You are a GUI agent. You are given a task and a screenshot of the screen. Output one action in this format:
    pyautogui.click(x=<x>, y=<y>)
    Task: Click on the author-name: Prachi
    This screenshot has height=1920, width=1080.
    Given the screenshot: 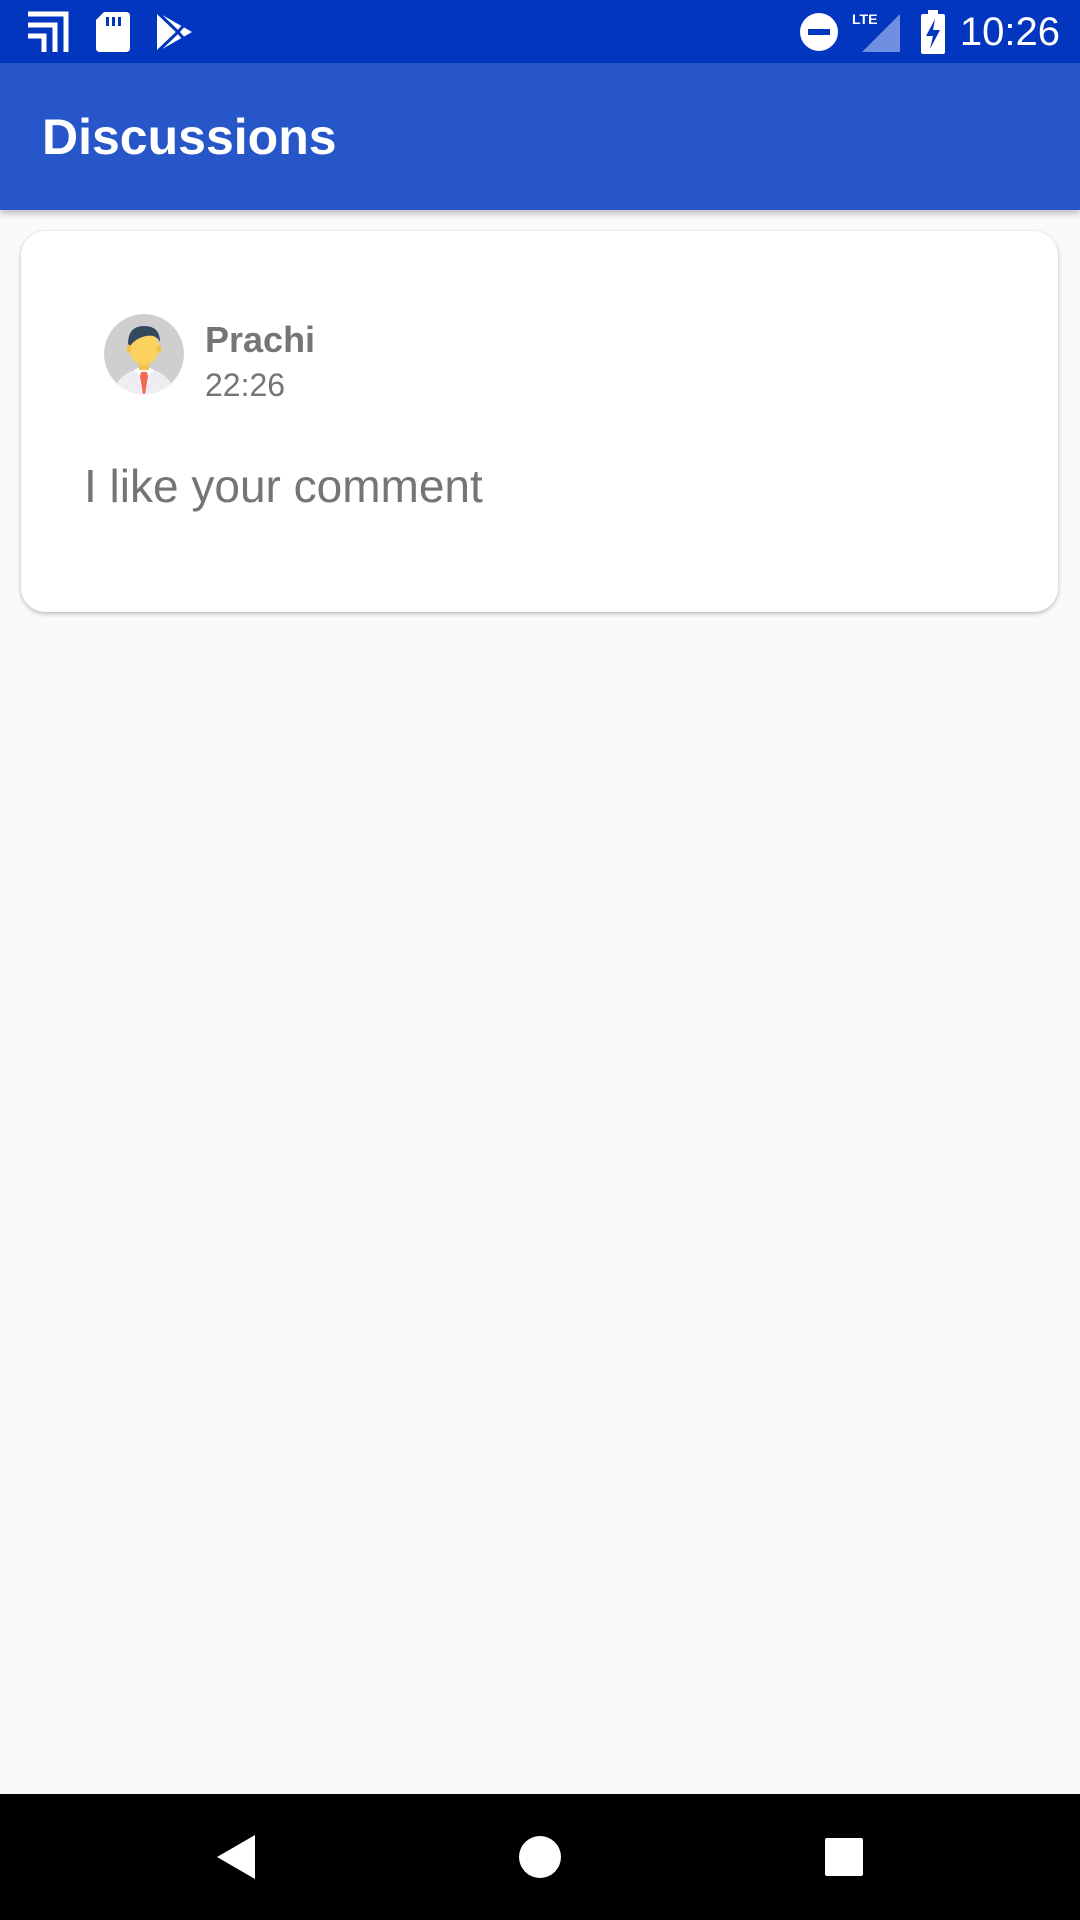 What is the action you would take?
    pyautogui.click(x=260, y=339)
    